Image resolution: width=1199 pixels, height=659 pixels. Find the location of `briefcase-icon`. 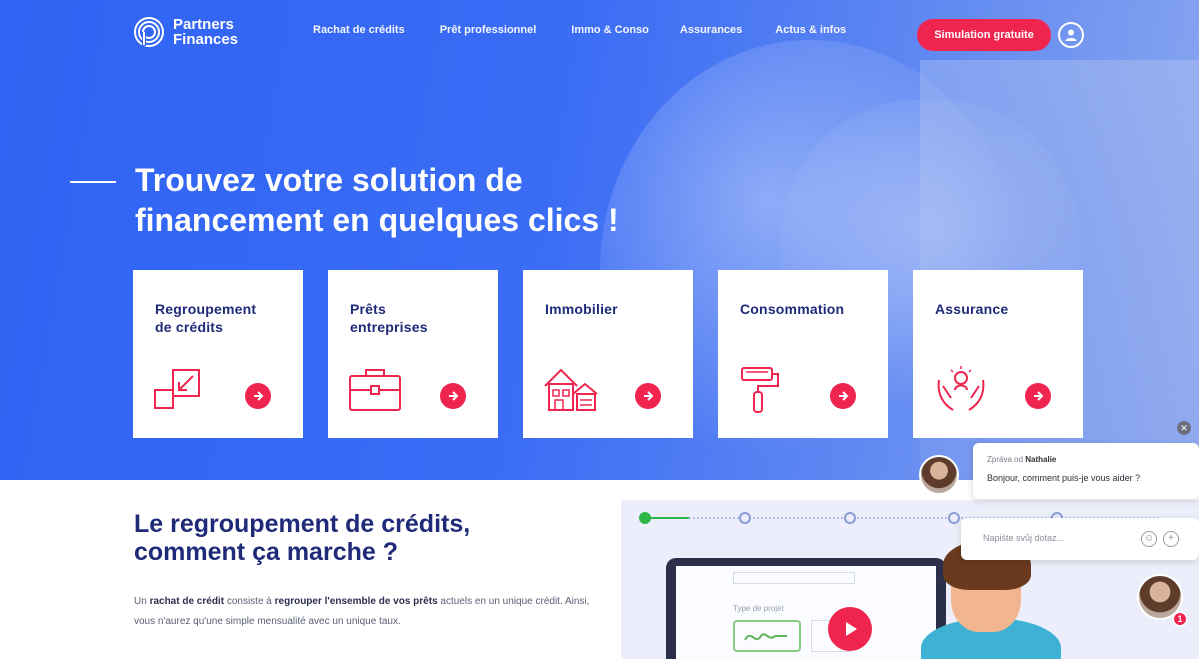

briefcase-icon is located at coordinates (375, 390).